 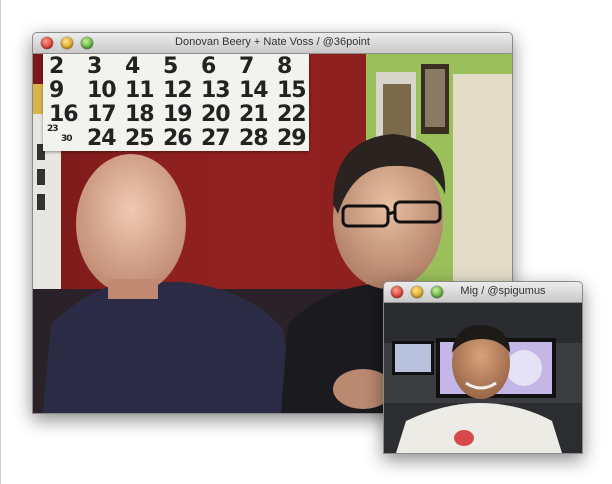 I want to click on calendar-date: 2, so click(x=56, y=66).